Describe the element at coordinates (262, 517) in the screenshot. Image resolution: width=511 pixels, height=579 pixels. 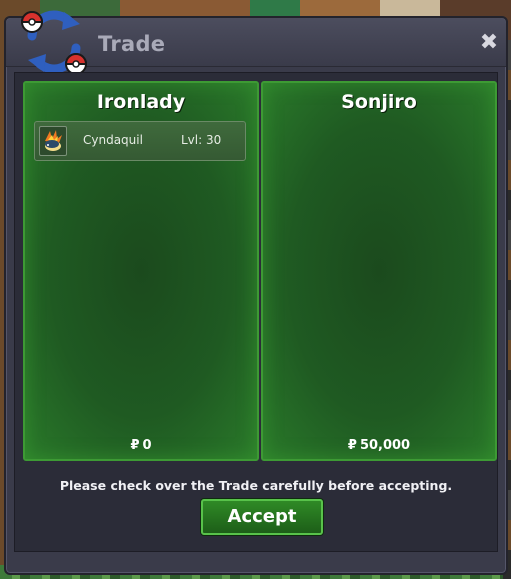
I see `accept-button: Accept` at that location.